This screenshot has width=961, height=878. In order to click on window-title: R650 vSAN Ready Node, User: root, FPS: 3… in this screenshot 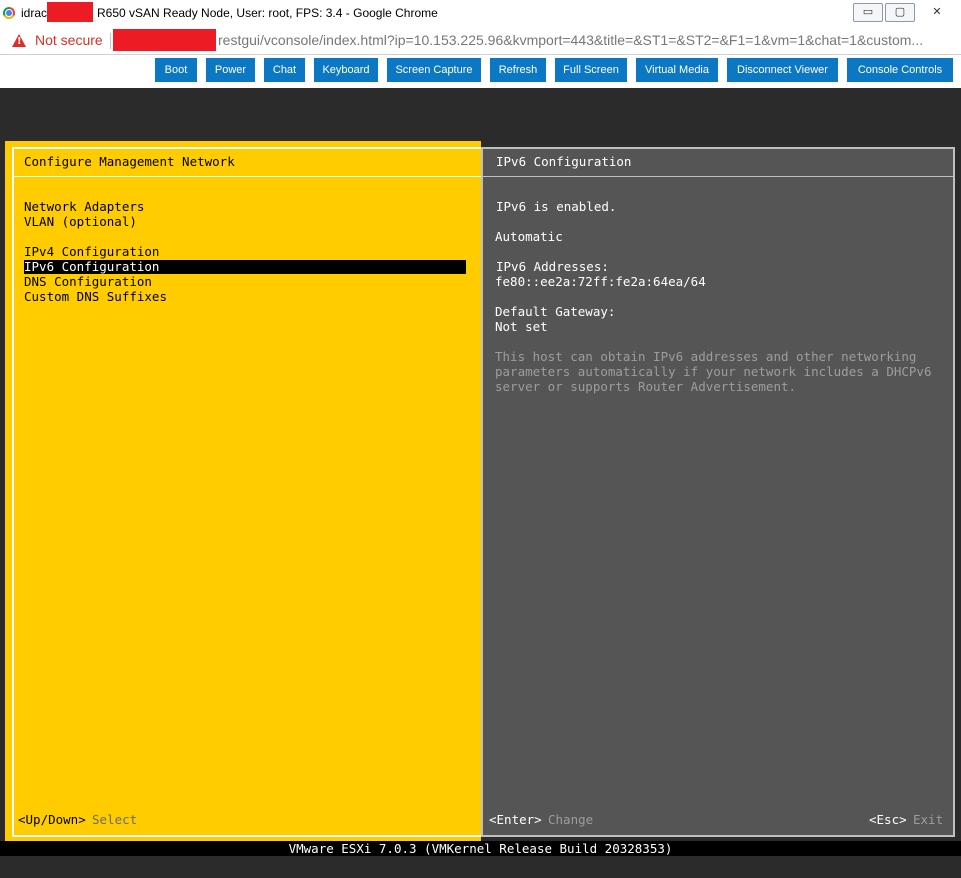, I will do `click(267, 13)`.